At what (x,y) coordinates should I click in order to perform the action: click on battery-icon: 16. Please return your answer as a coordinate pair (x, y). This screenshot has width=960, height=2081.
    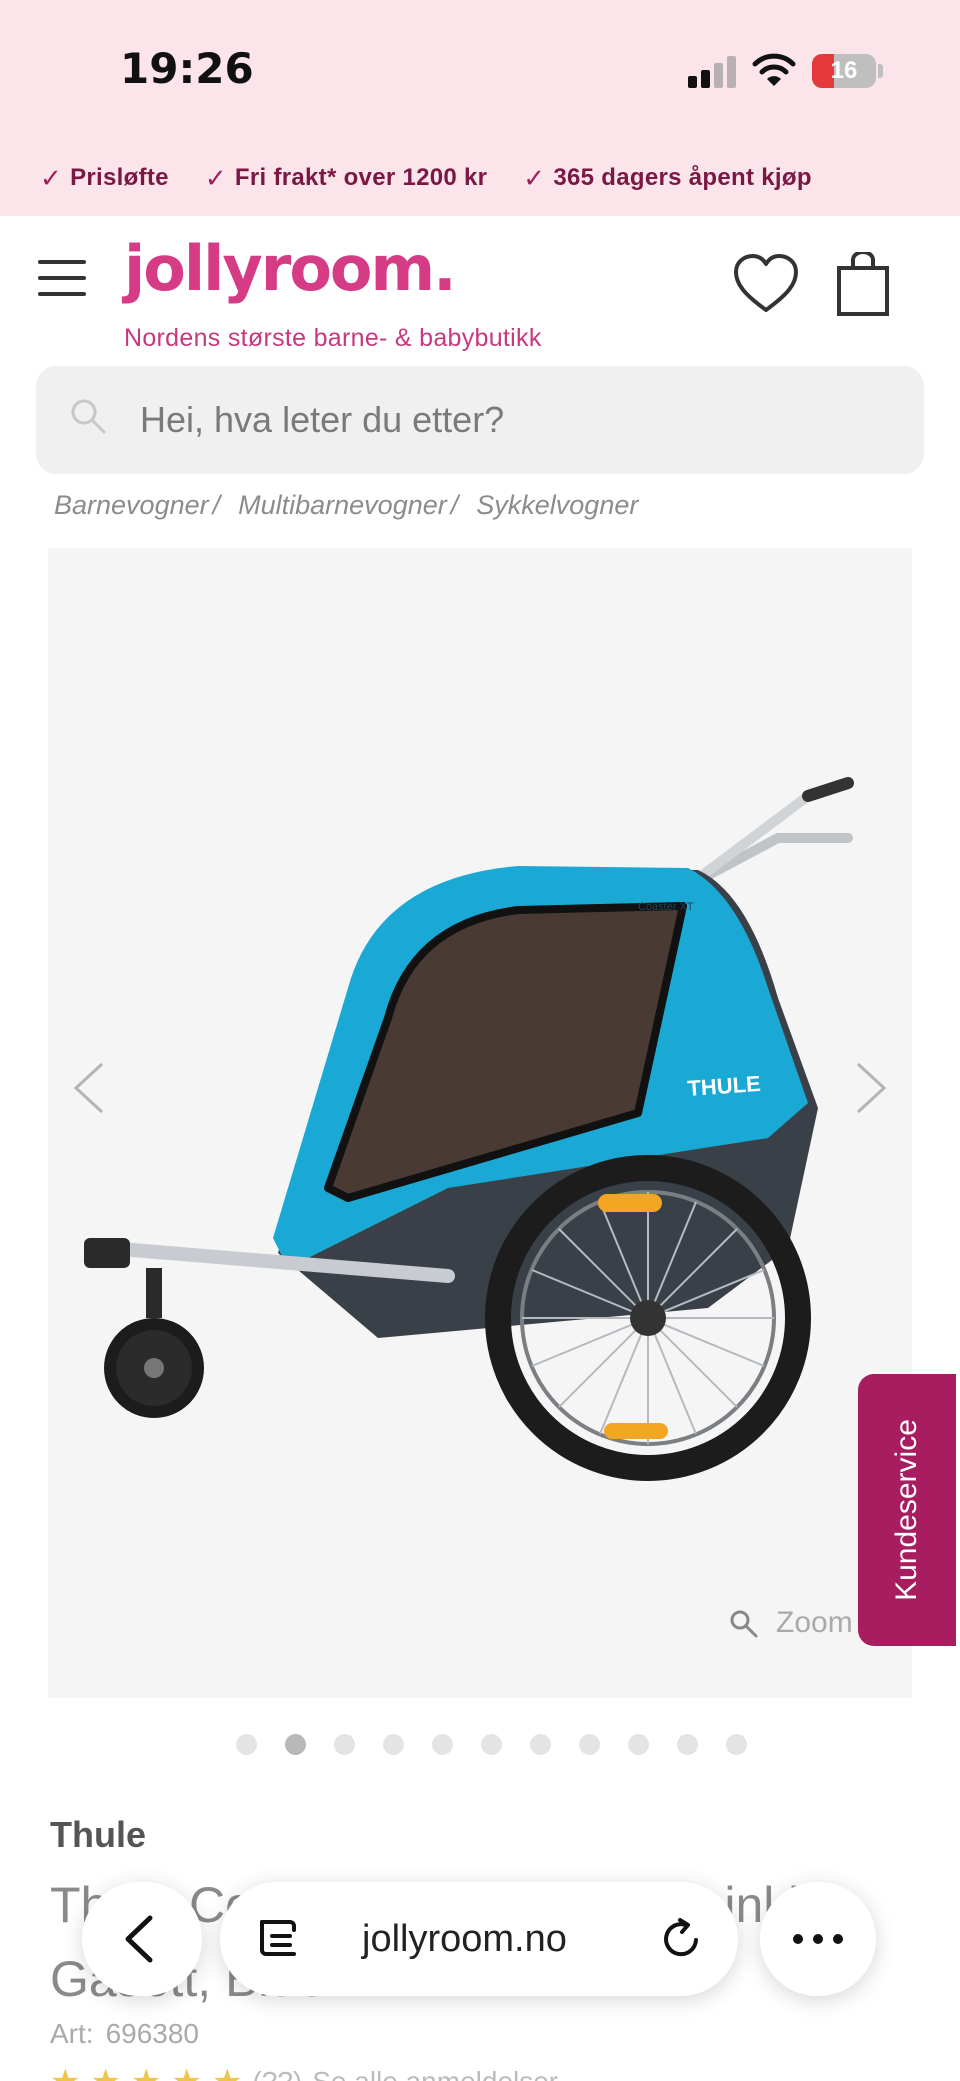
    Looking at the image, I should click on (844, 71).